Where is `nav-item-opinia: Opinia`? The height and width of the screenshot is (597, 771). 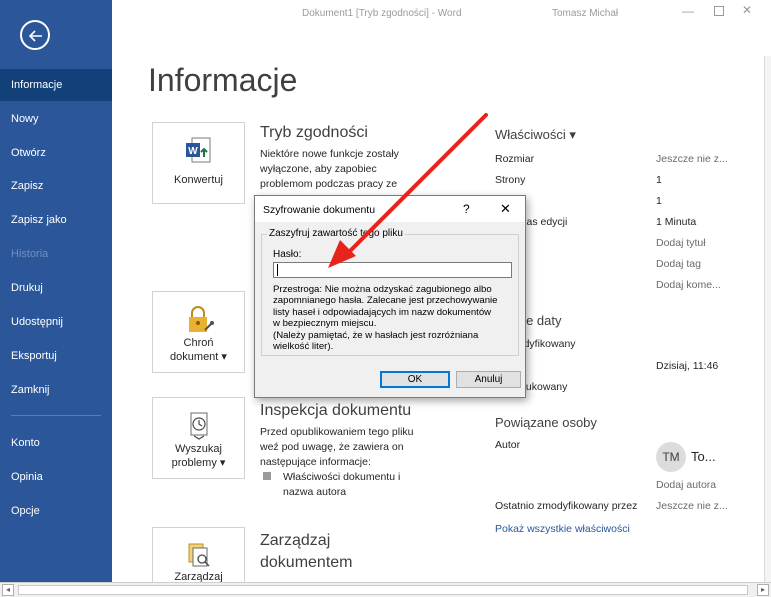
nav-item-opinia: Opinia is located at coordinates (56, 477).